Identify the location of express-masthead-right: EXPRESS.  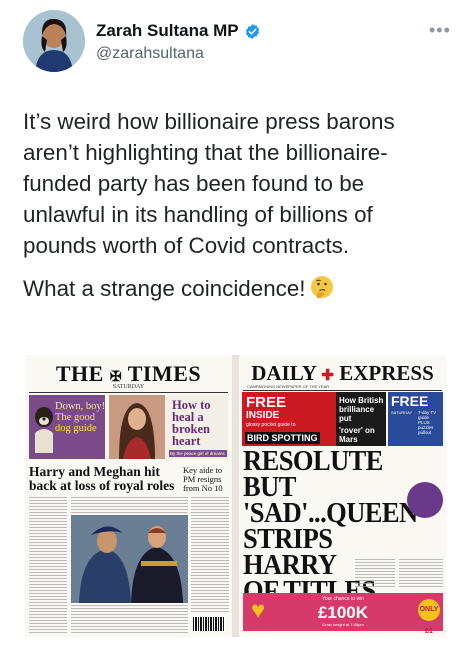
(386, 373).